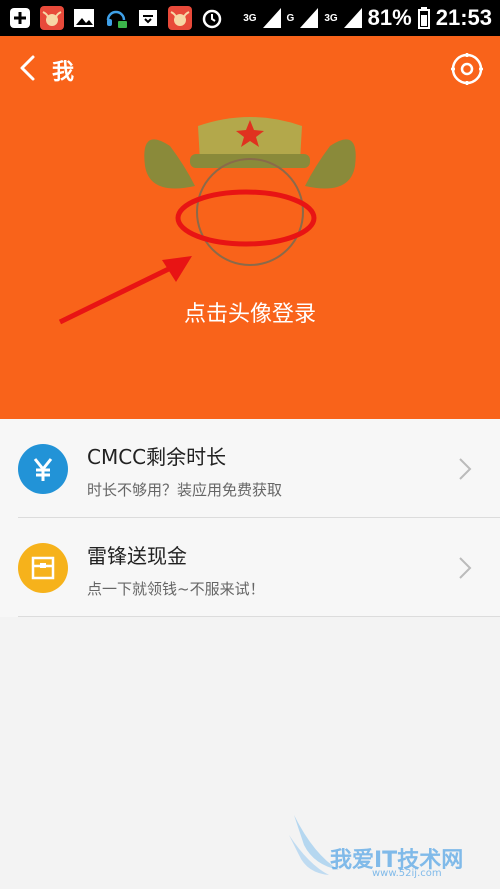 The width and height of the screenshot is (500, 889). Describe the element at coordinates (116, 18) in the screenshot. I see `headset-icon` at that location.